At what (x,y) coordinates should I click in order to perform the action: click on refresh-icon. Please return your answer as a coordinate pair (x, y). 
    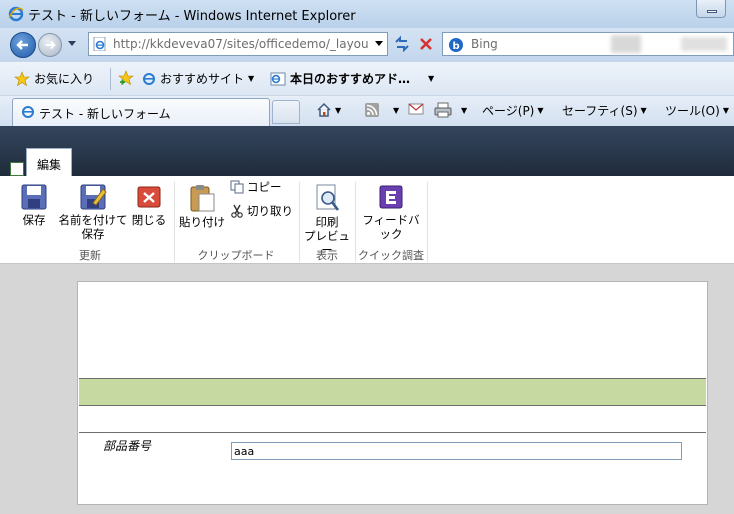
    Looking at the image, I should click on (402, 44).